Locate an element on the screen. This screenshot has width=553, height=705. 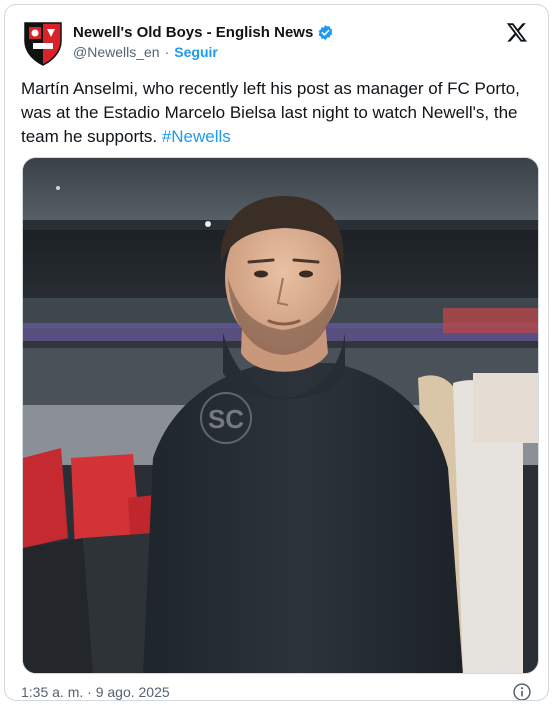
newells-crest-icon is located at coordinates (43, 43).